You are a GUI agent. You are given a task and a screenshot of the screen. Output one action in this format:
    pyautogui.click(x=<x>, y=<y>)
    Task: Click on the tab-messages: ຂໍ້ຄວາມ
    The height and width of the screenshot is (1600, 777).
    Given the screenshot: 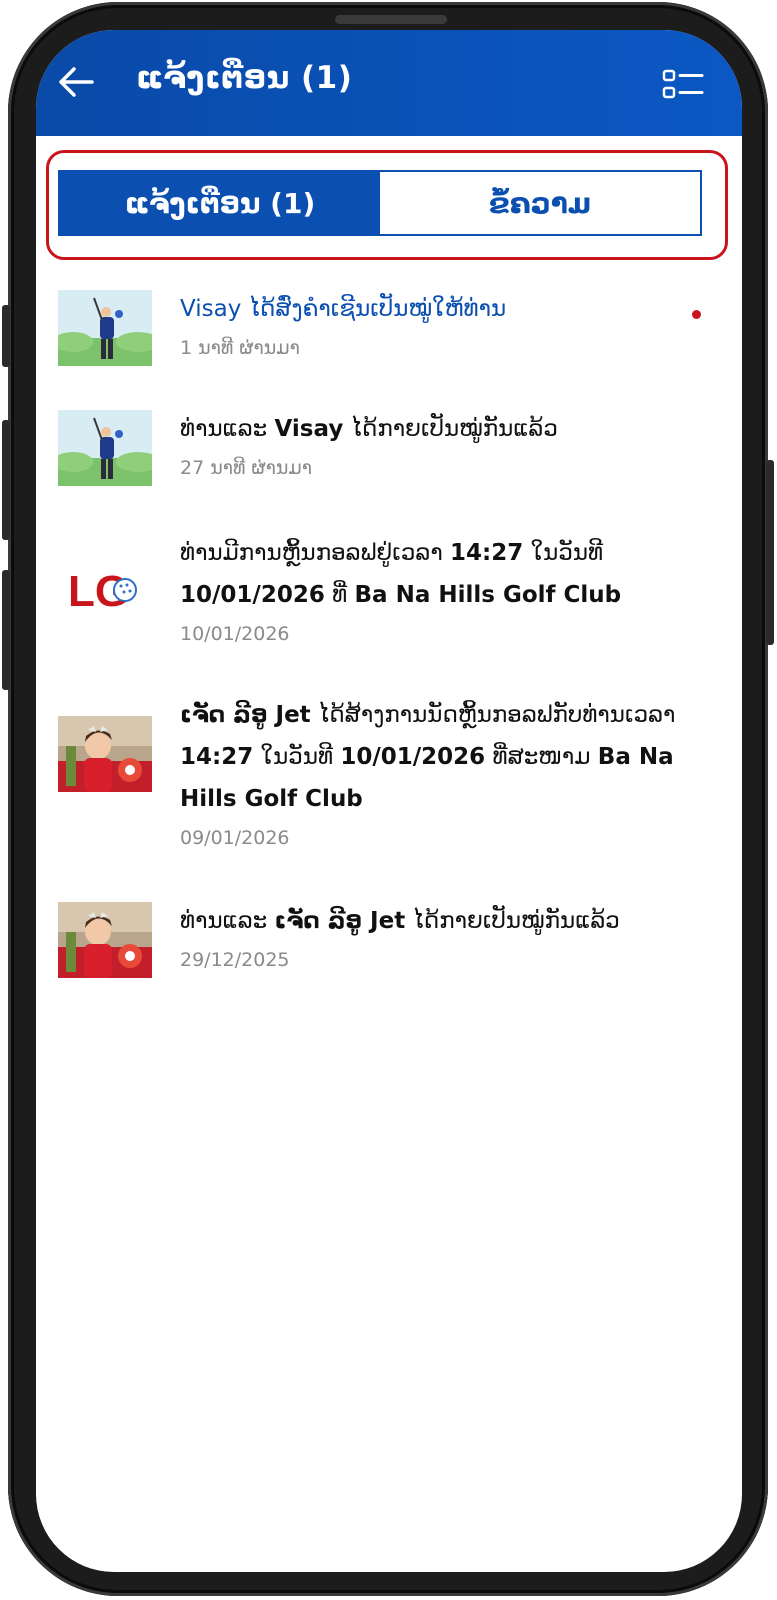 What is the action you would take?
    pyautogui.click(x=540, y=203)
    